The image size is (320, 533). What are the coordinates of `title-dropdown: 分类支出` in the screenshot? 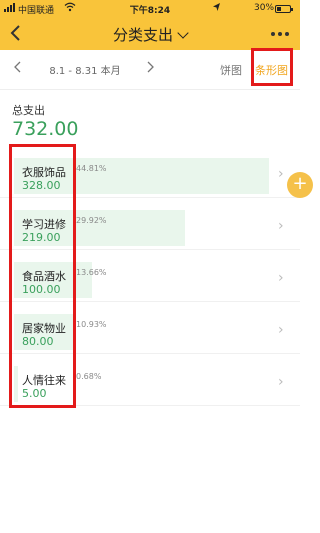 It's located at (150, 34).